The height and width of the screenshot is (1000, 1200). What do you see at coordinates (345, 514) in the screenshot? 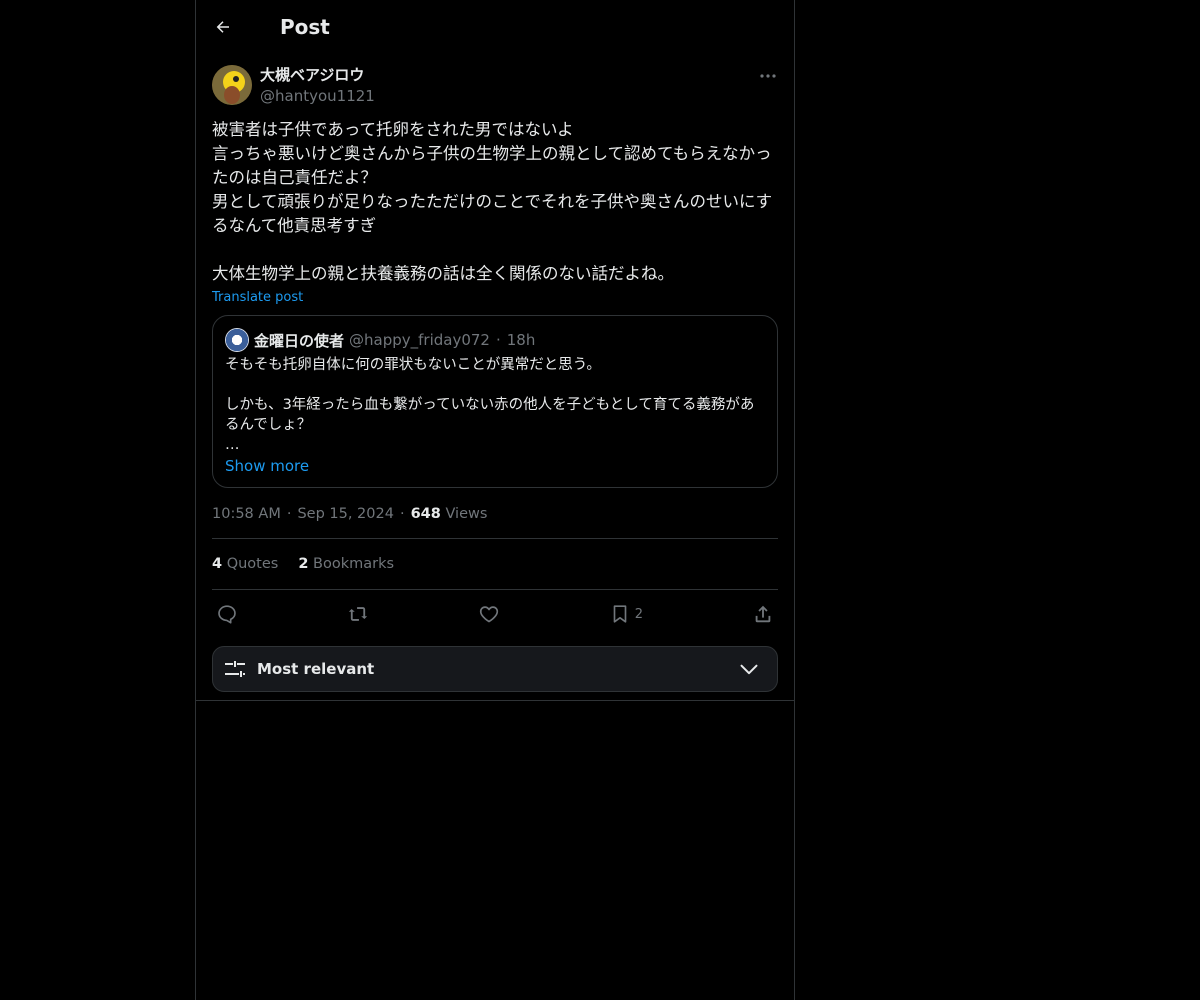
I see `post-date: Sep 15, 2024` at bounding box center [345, 514].